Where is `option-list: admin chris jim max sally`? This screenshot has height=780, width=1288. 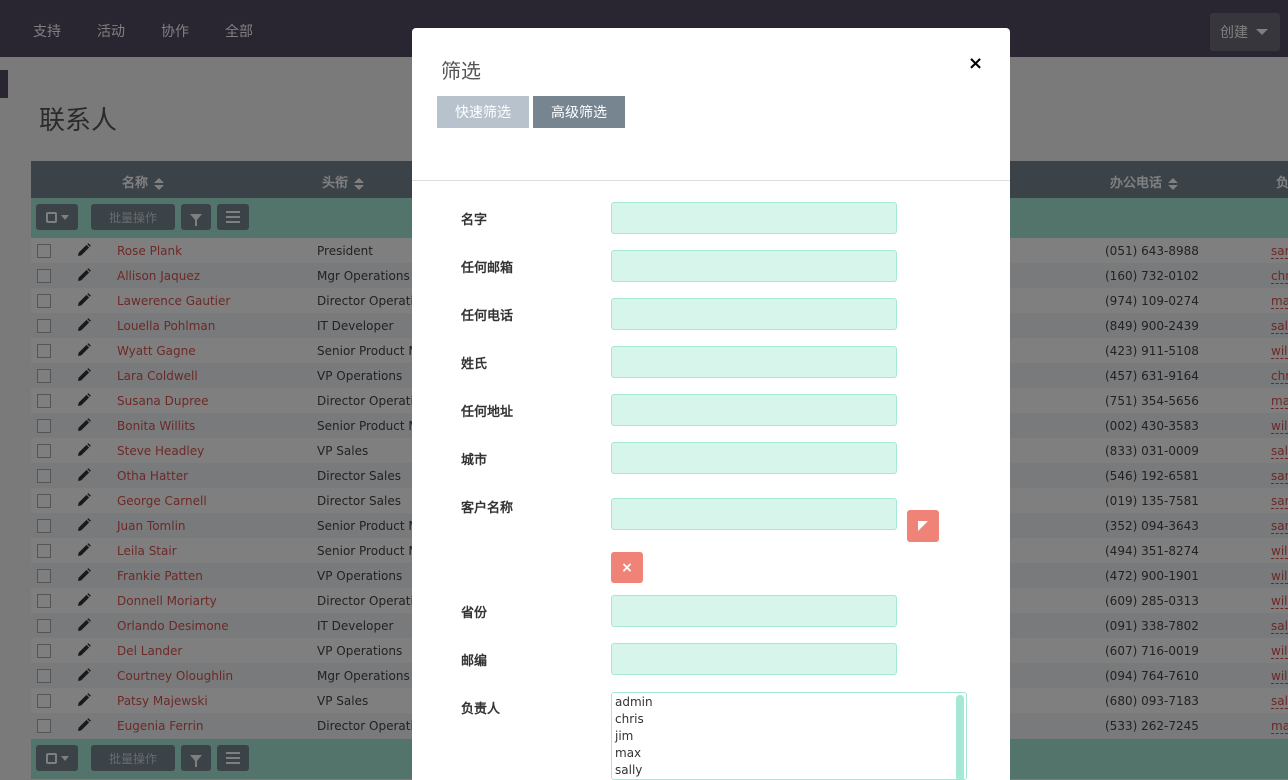
option-list: admin chris jim max sally is located at coordinates (789, 736).